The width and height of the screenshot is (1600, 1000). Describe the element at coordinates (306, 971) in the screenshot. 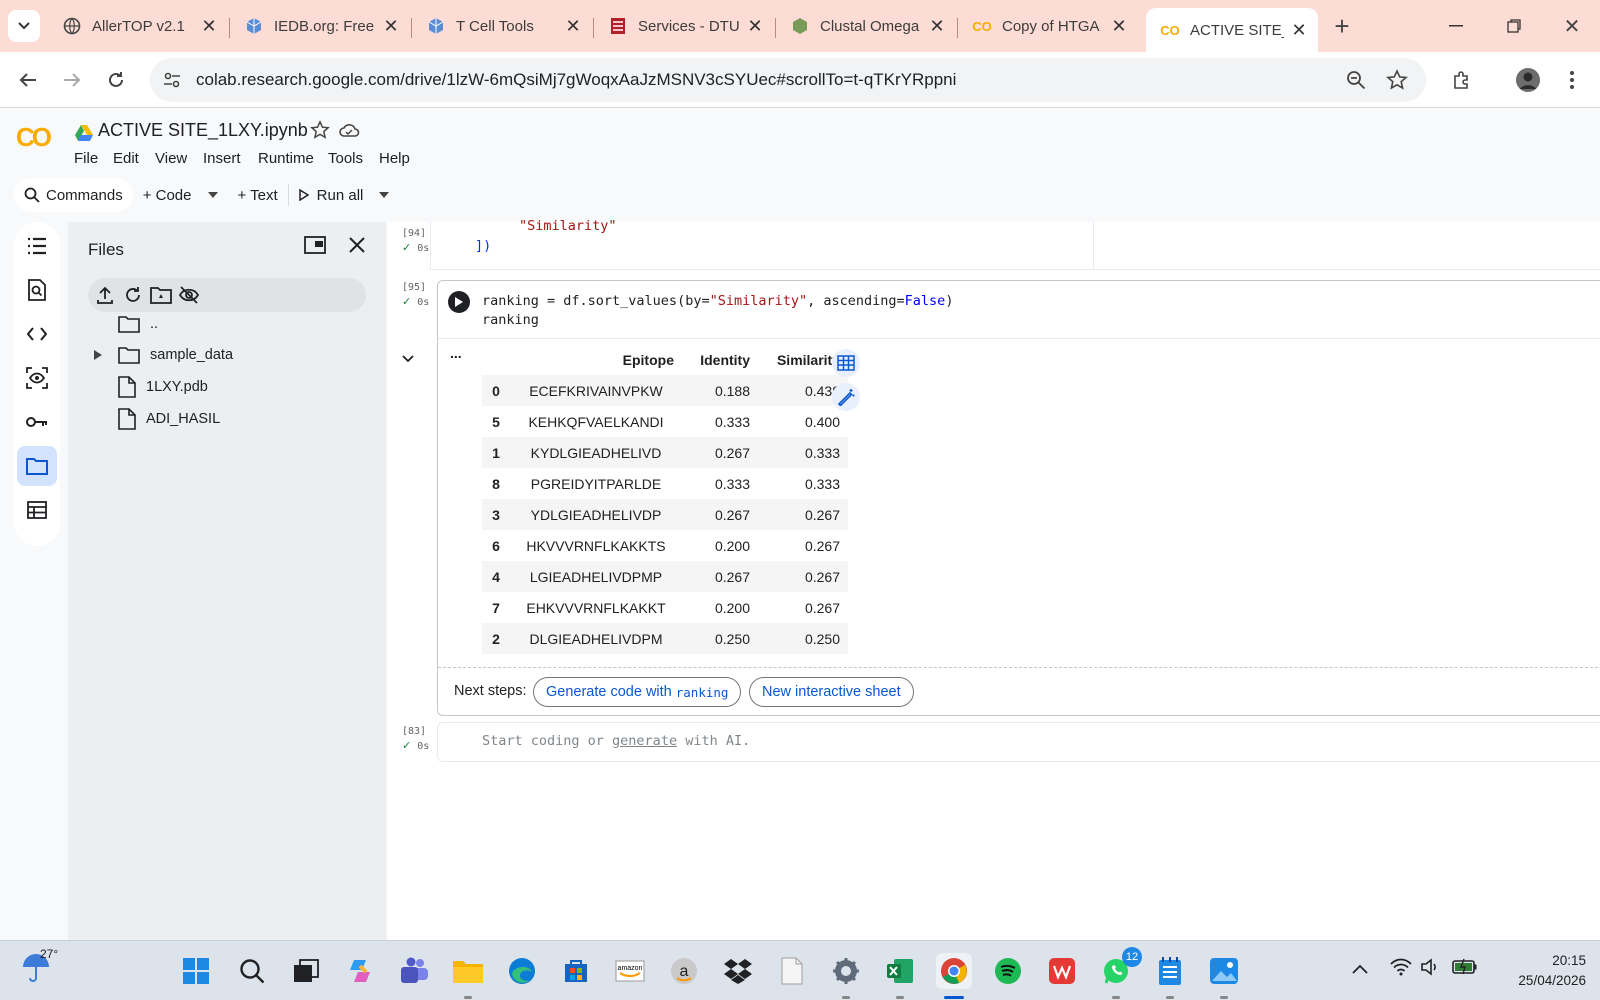

I see `task-view-button` at that location.